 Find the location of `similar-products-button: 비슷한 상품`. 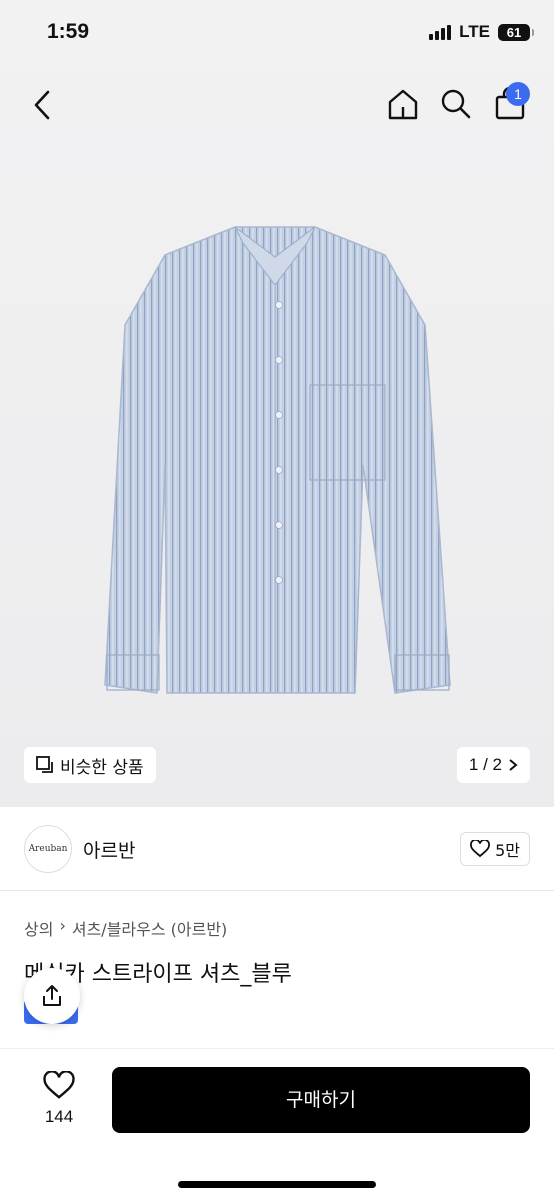

similar-products-button: 비슷한 상품 is located at coordinates (90, 765).